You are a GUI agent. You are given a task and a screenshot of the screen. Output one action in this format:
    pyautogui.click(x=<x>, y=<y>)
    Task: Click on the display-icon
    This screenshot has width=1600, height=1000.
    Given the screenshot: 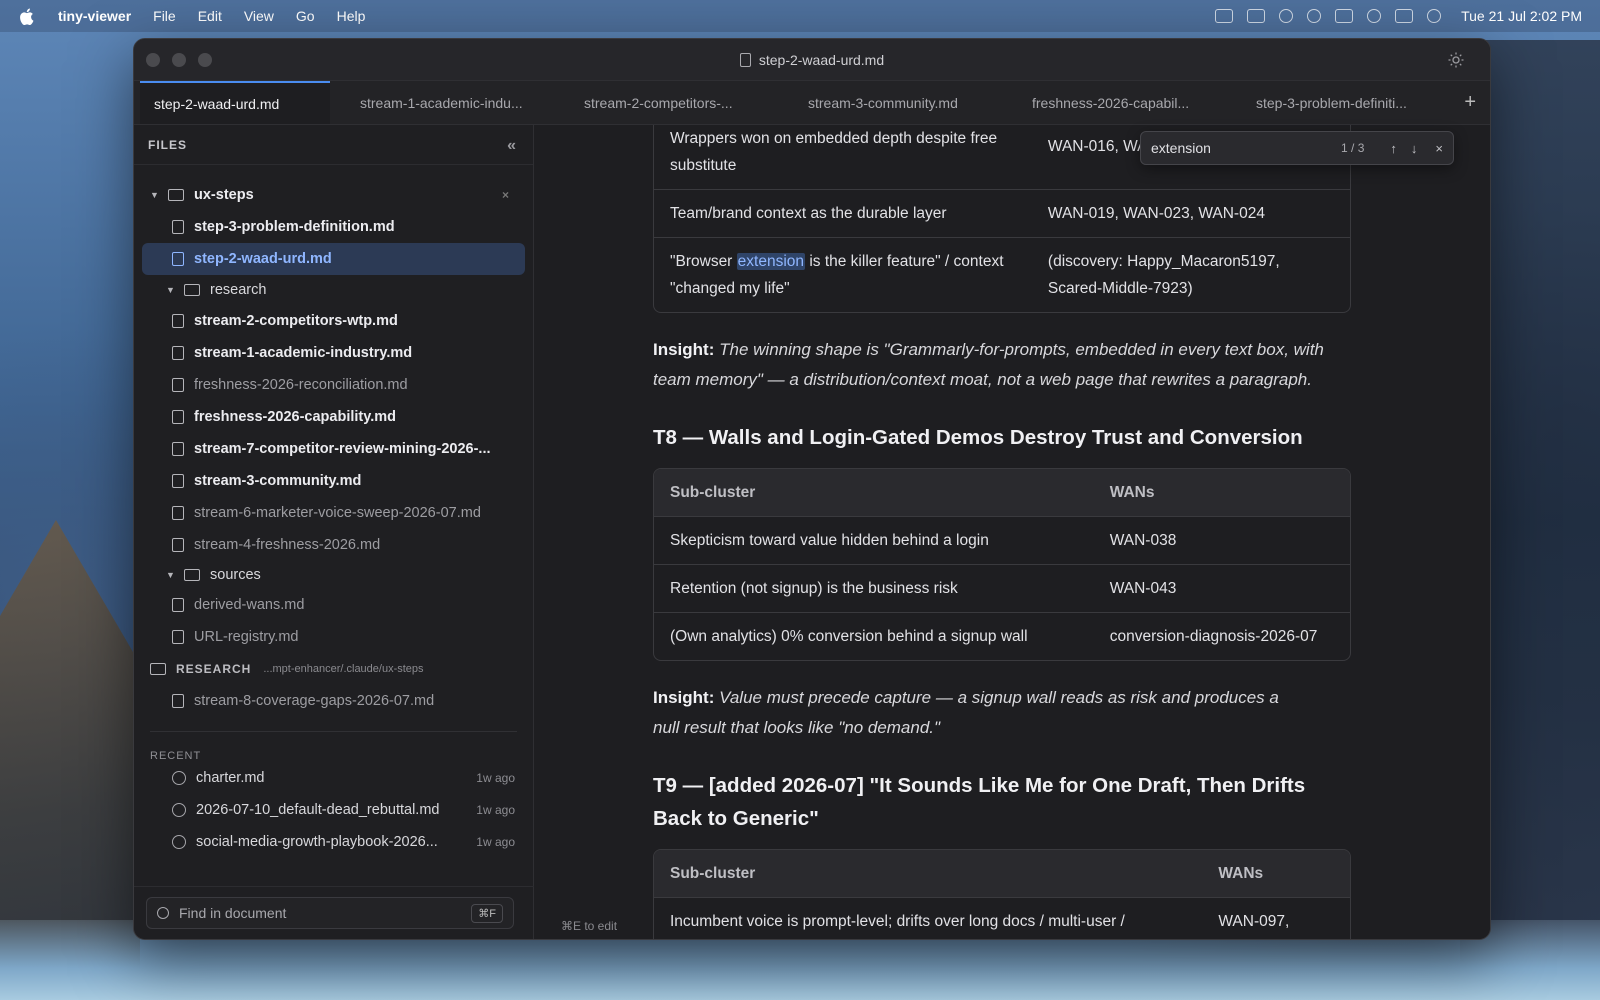 What is the action you would take?
    pyautogui.click(x=1224, y=16)
    